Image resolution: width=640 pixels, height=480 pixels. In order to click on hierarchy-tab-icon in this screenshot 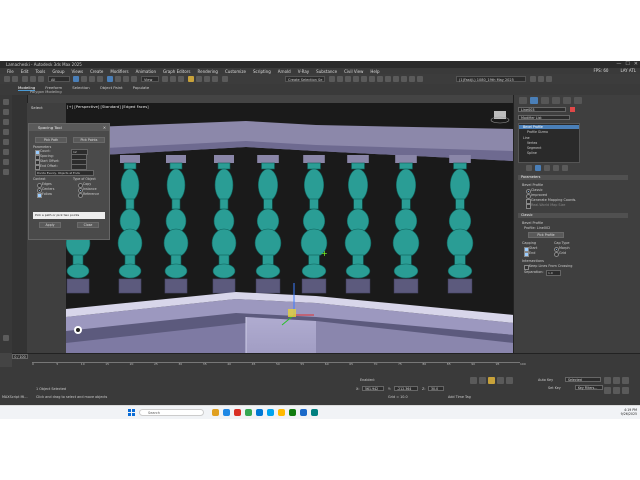, I will do `click(545, 100)`.